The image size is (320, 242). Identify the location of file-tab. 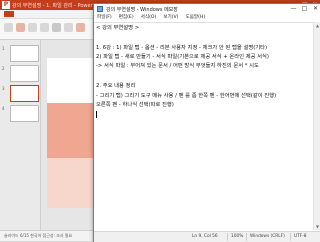
(9, 14).